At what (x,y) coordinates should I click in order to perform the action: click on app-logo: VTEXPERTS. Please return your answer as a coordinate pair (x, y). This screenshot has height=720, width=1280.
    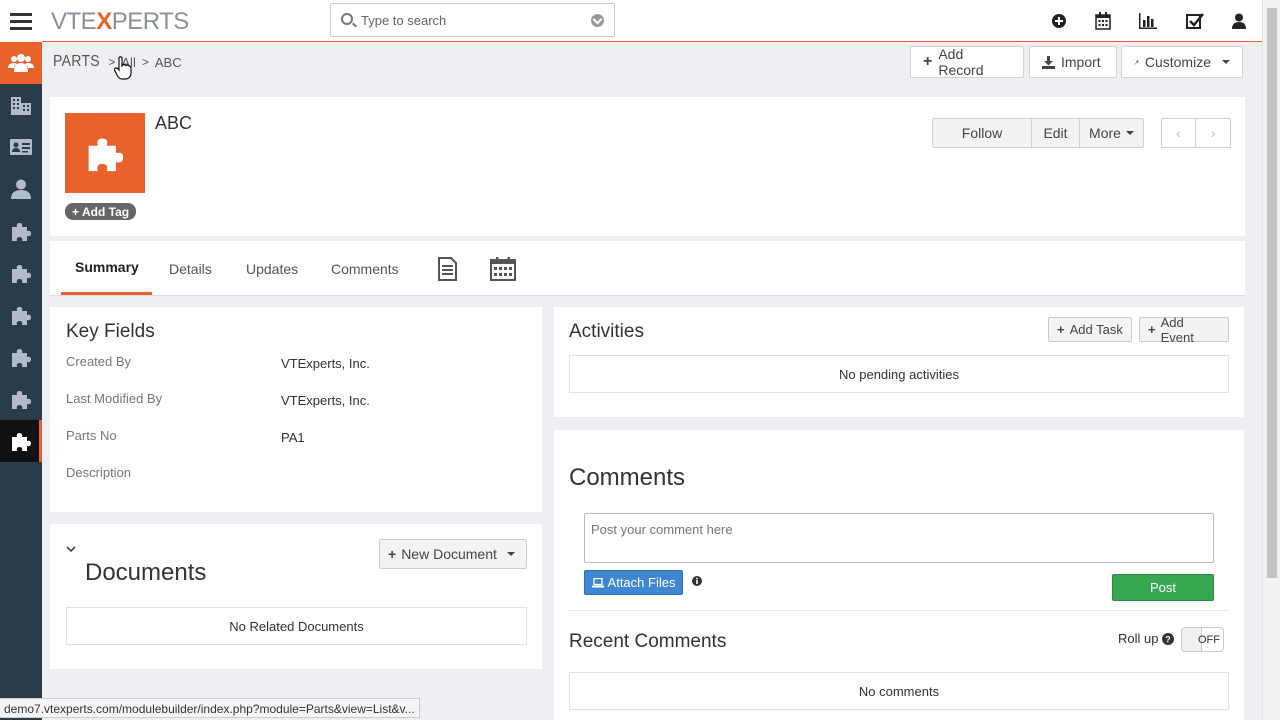
    Looking at the image, I should click on (120, 22).